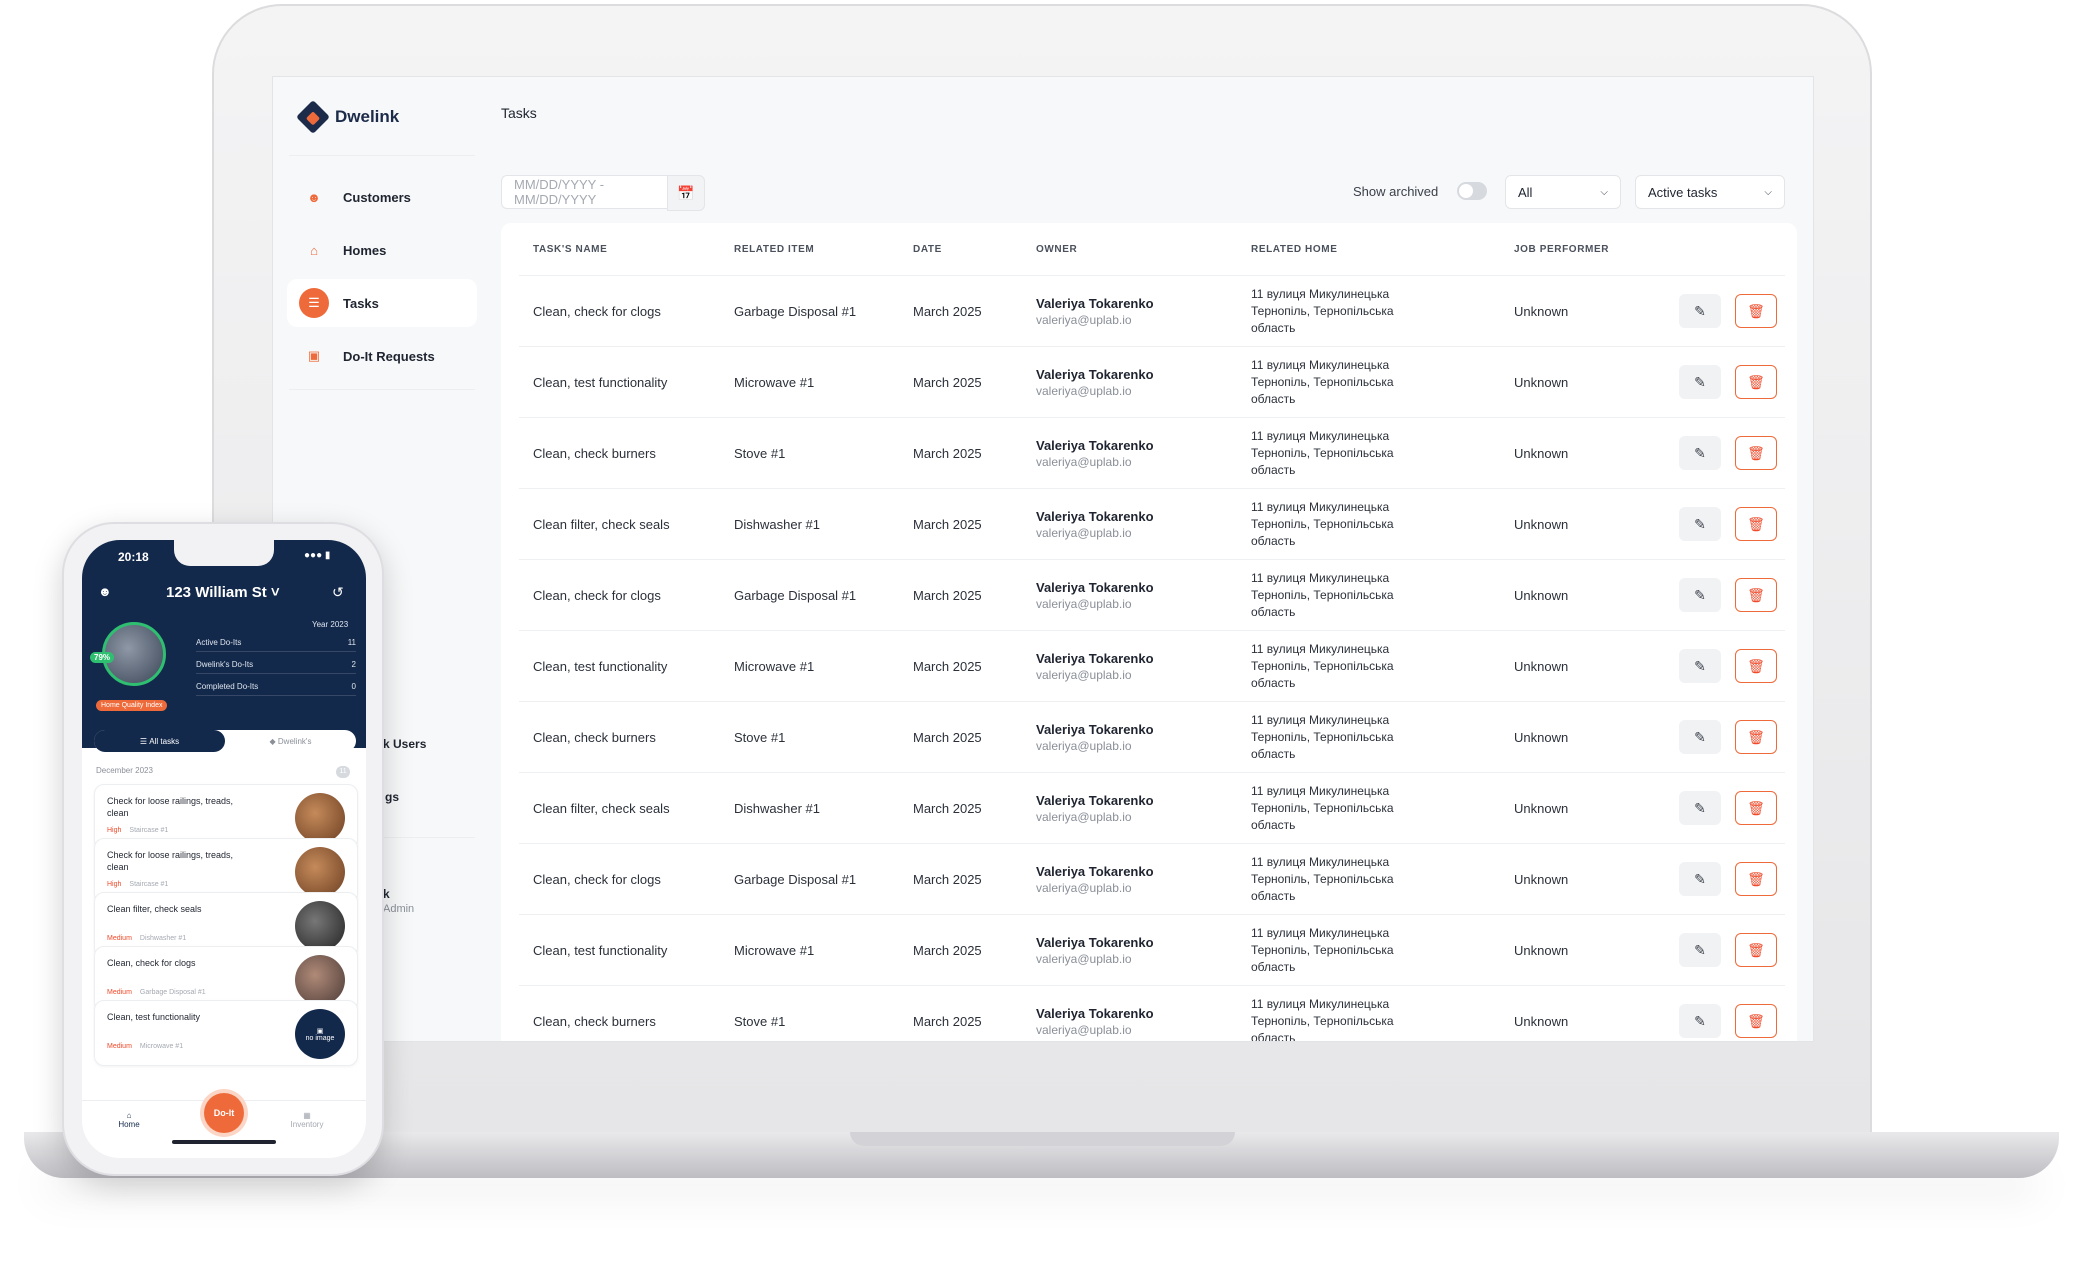 This screenshot has height=1284, width=2085. I want to click on task-card-title: Check for loose railings, treads, clean, so click(170, 861).